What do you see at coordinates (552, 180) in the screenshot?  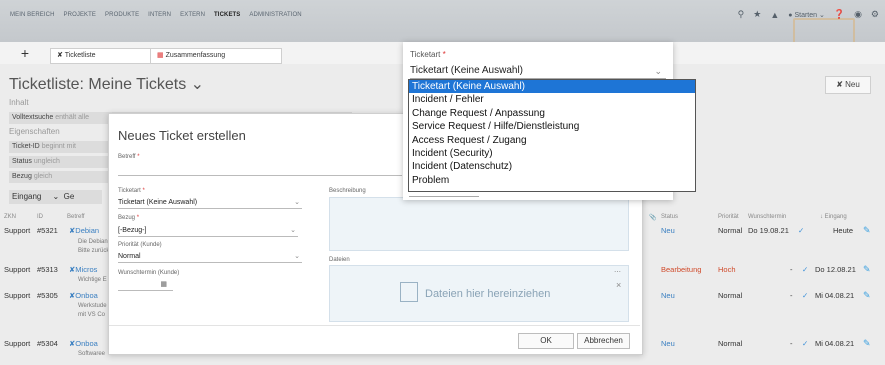 I see `option-problem: Problem` at bounding box center [552, 180].